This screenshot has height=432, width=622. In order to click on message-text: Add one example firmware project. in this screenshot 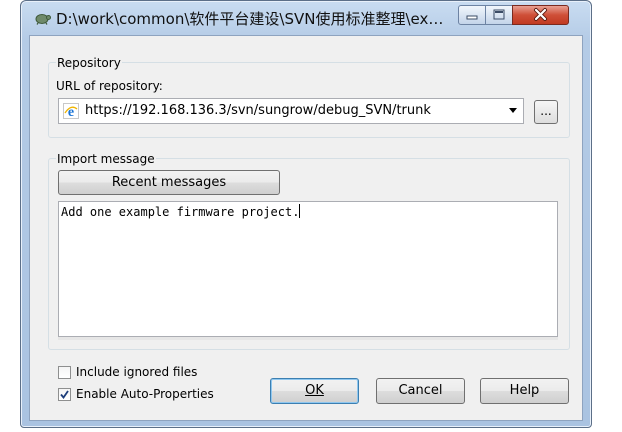, I will do `click(180, 212)`.